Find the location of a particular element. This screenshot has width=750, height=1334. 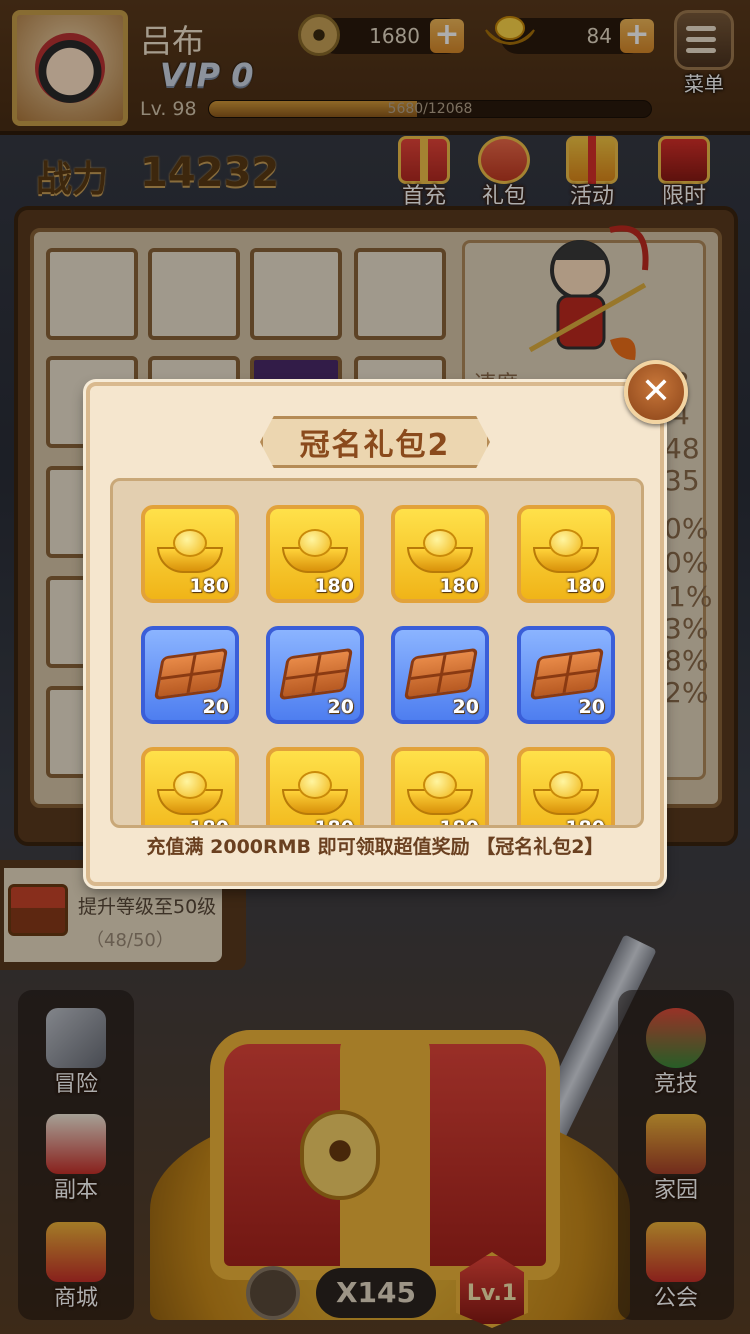

dialog-title: 冠名礼包2 is located at coordinates (375, 445).